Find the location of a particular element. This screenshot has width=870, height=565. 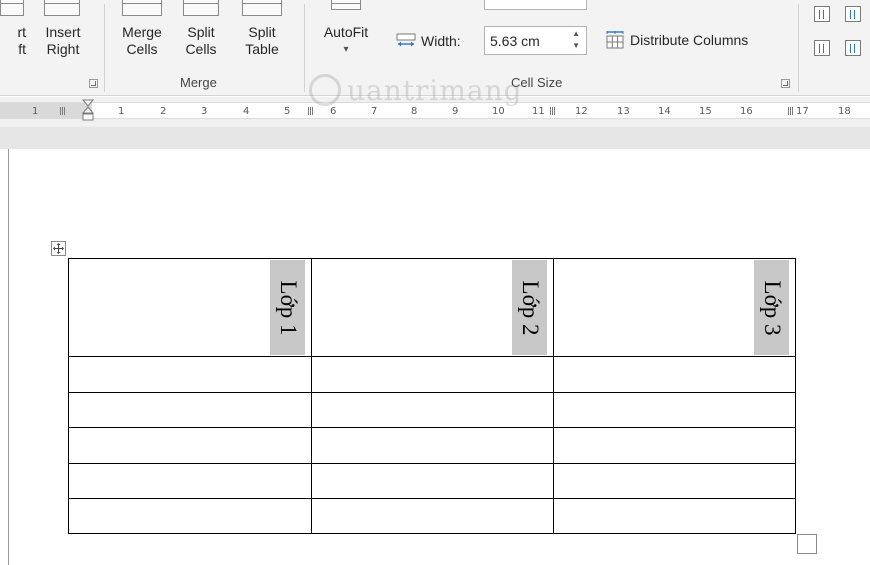

insert-left-icon is located at coordinates (12, 8).